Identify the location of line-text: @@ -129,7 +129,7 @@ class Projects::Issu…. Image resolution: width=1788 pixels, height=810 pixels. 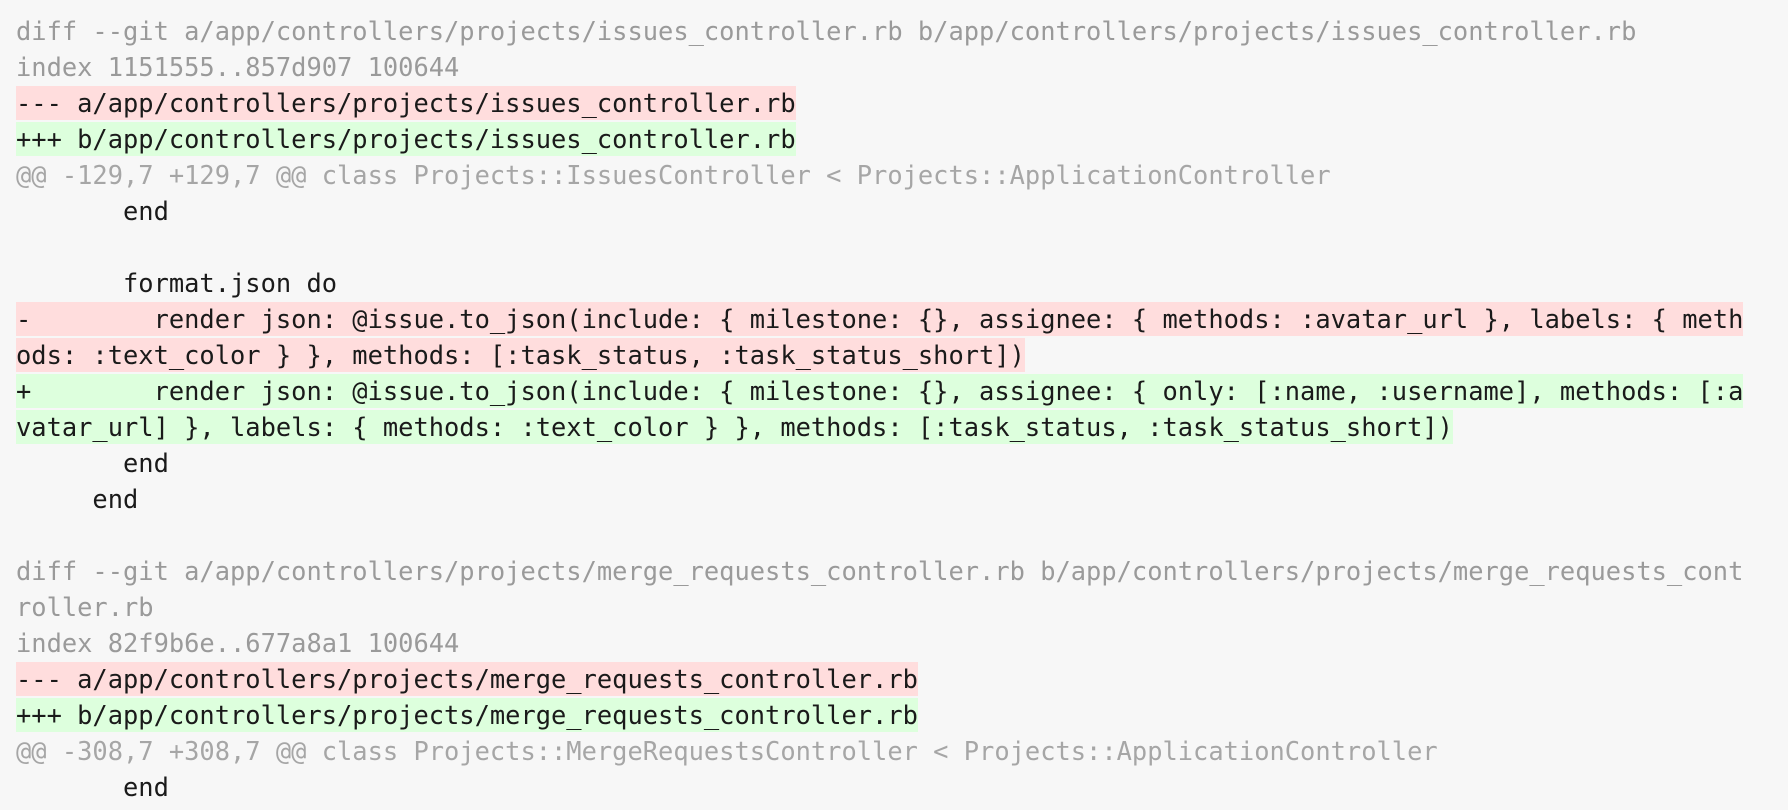
(673, 175).